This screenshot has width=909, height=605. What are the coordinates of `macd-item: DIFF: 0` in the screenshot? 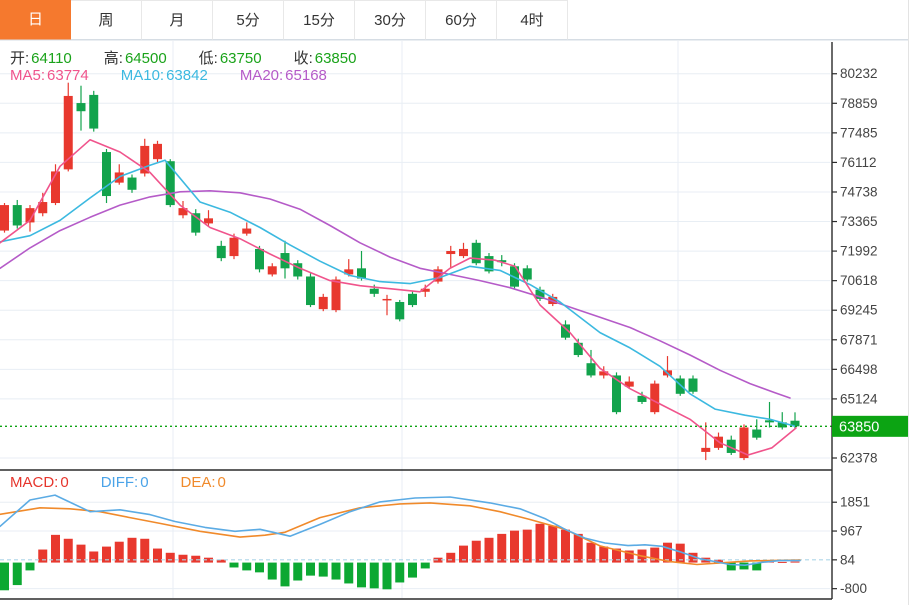 It's located at (124, 482).